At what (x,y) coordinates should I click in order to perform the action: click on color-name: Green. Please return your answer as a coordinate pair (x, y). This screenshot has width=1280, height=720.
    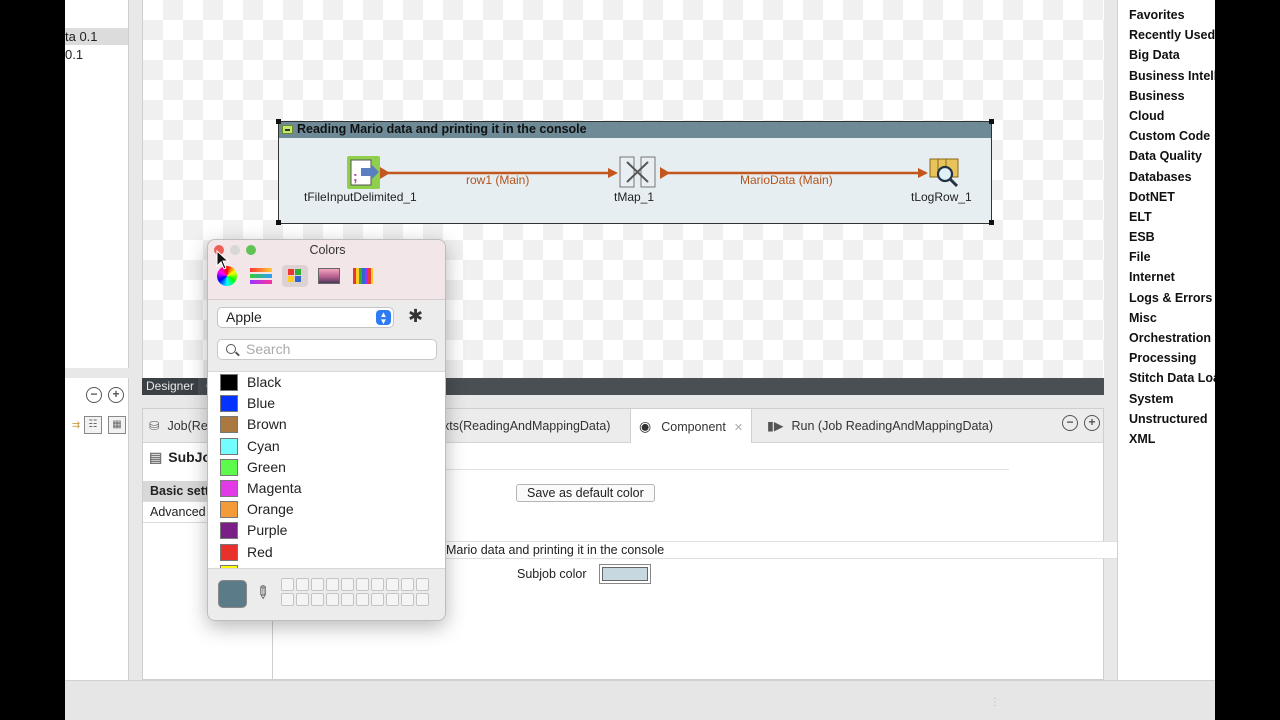
    Looking at the image, I should click on (266, 466).